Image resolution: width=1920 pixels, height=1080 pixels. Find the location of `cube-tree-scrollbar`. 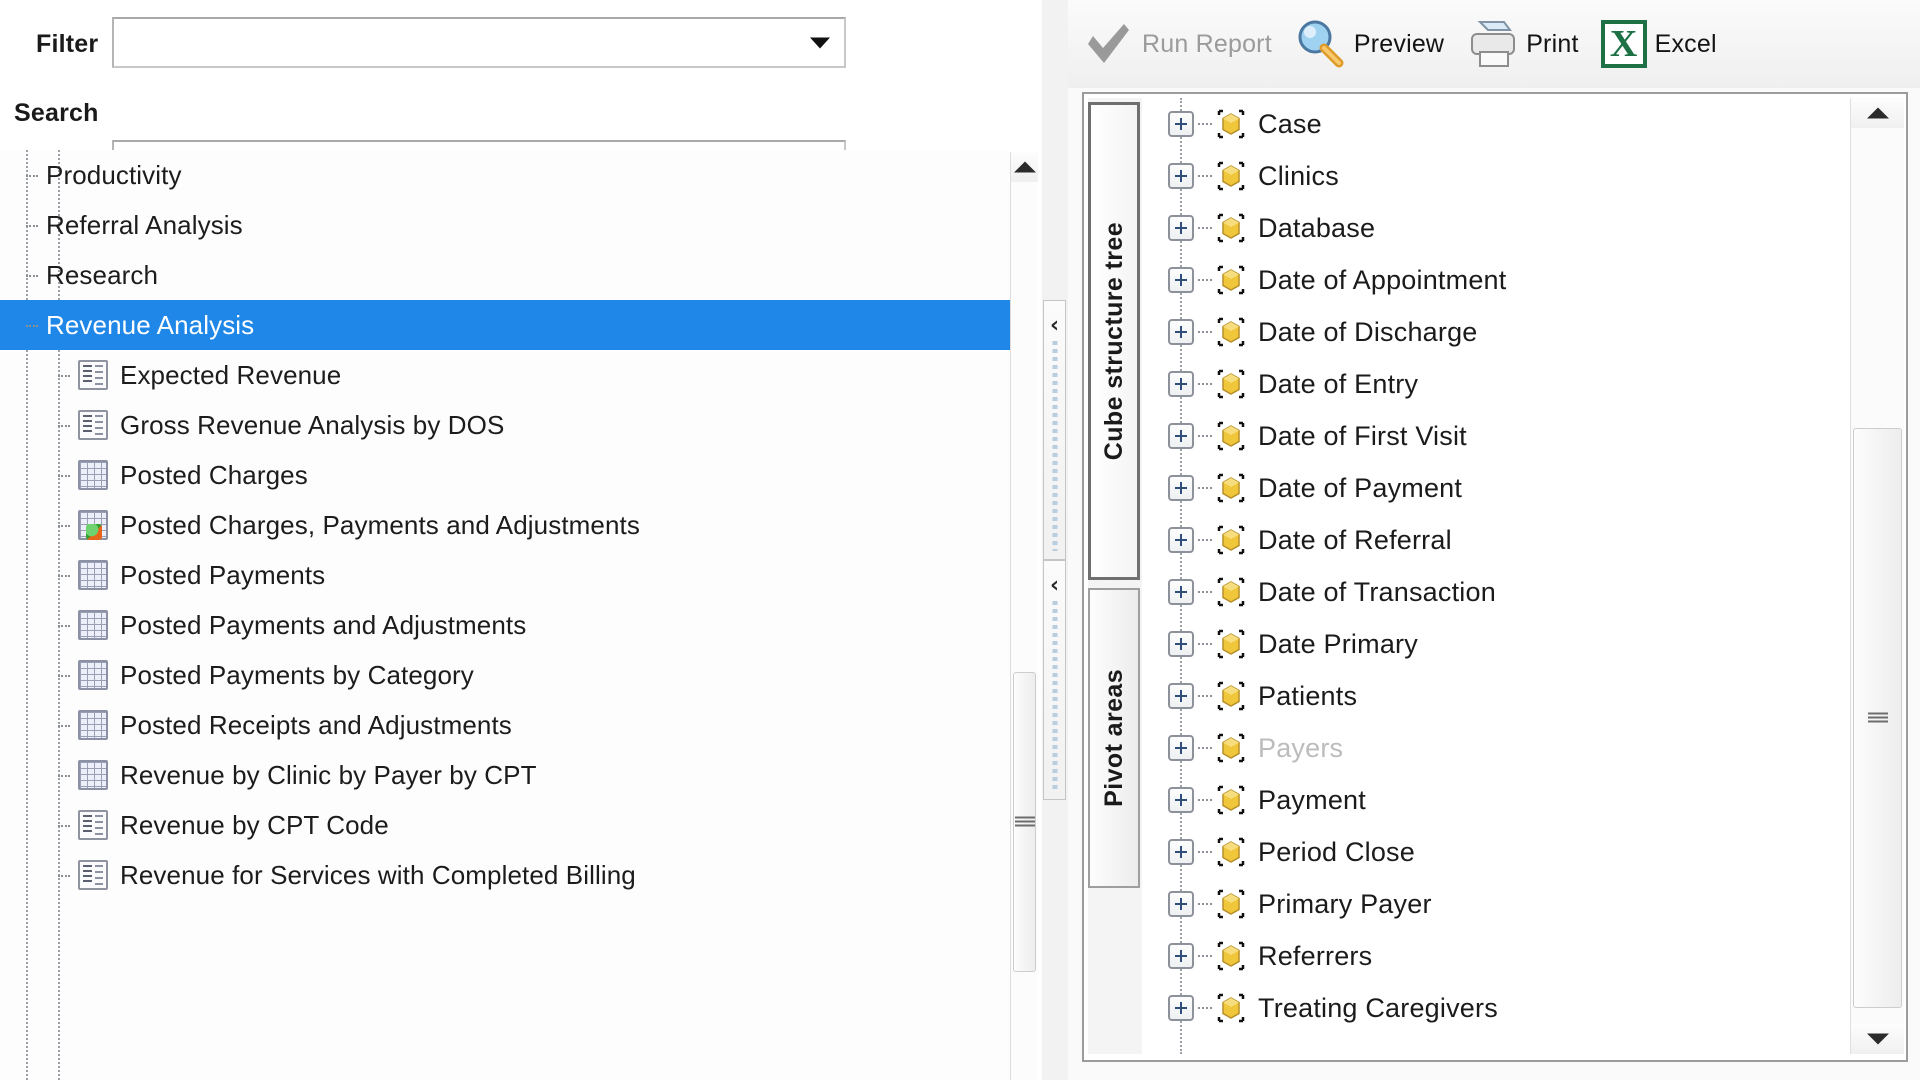

cube-tree-scrollbar is located at coordinates (1877, 576).